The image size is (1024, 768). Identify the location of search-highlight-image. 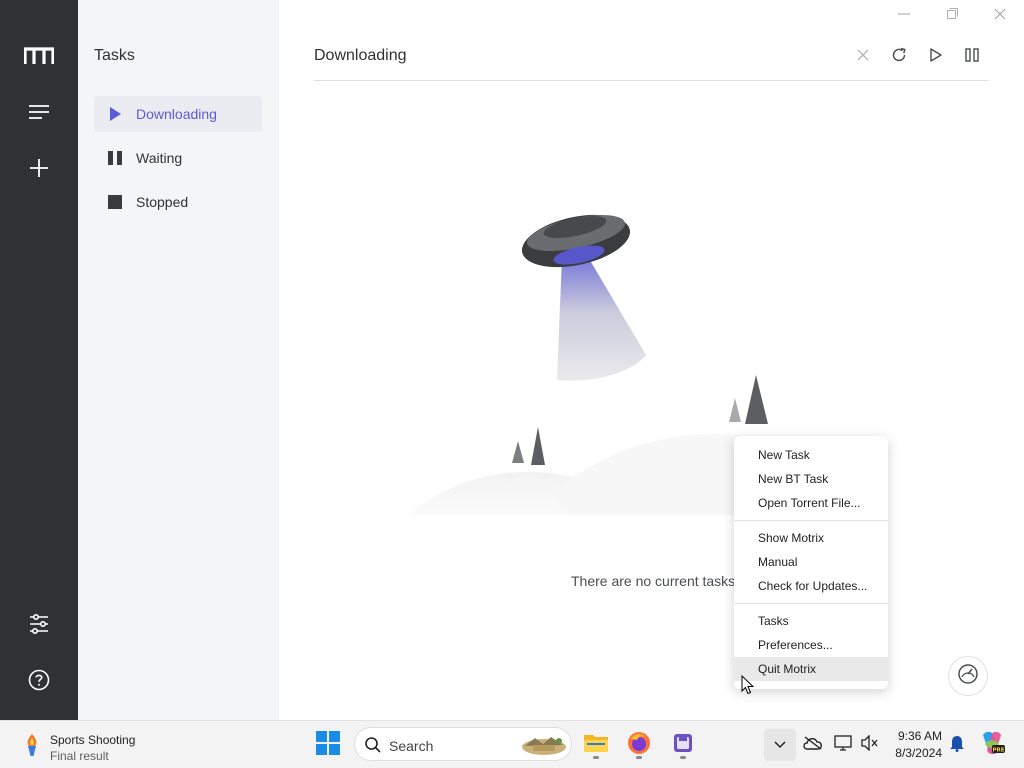
(544, 746).